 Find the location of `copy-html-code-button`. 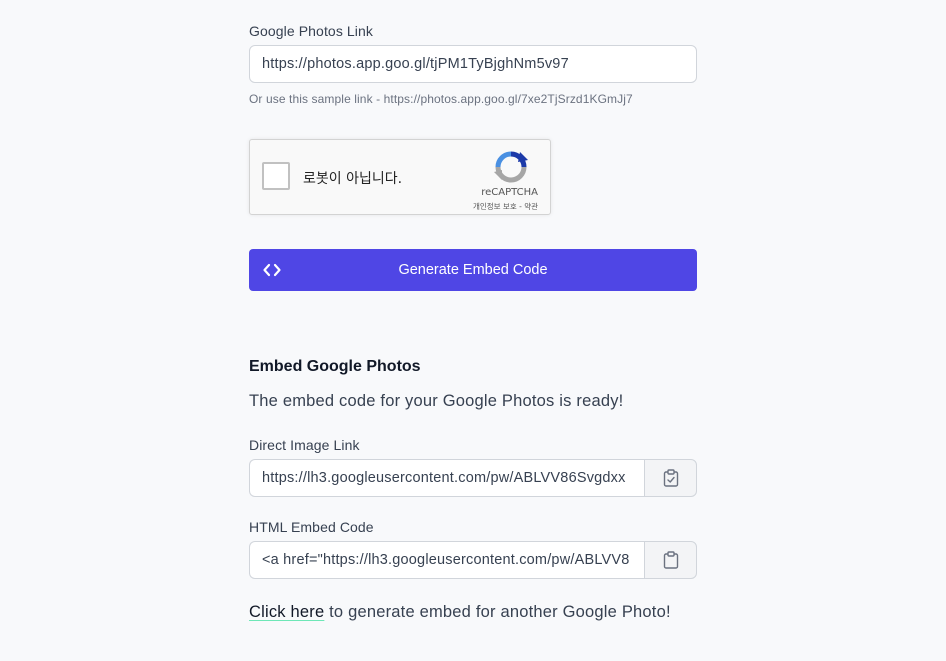

copy-html-code-button is located at coordinates (670, 560).